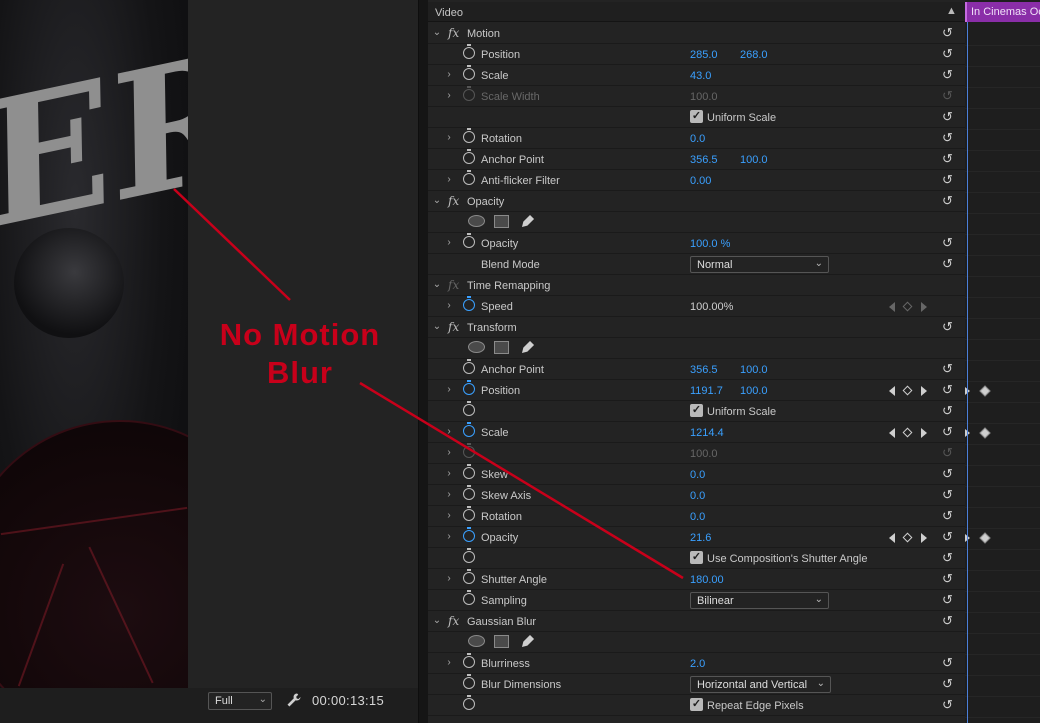 The height and width of the screenshot is (723, 1040). I want to click on dropdown-row: Sampling Bilinear ⌄ ↺, so click(696, 600).